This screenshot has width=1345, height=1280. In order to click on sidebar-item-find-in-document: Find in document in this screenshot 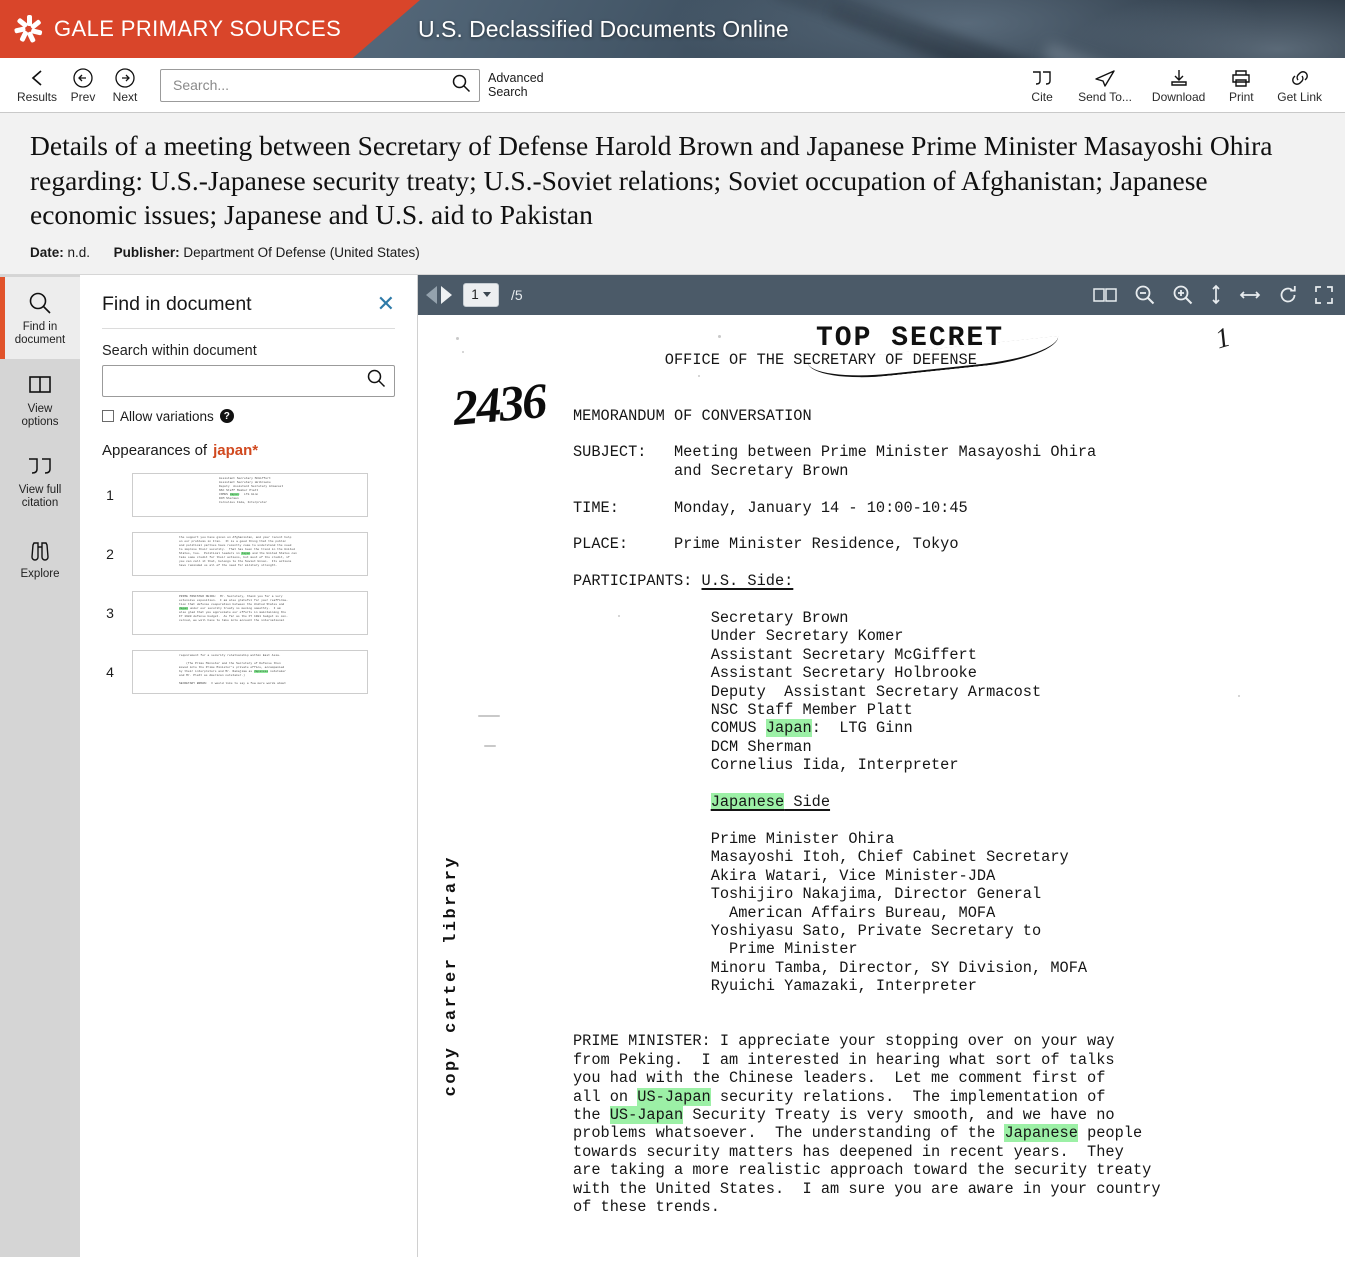, I will do `click(40, 317)`.